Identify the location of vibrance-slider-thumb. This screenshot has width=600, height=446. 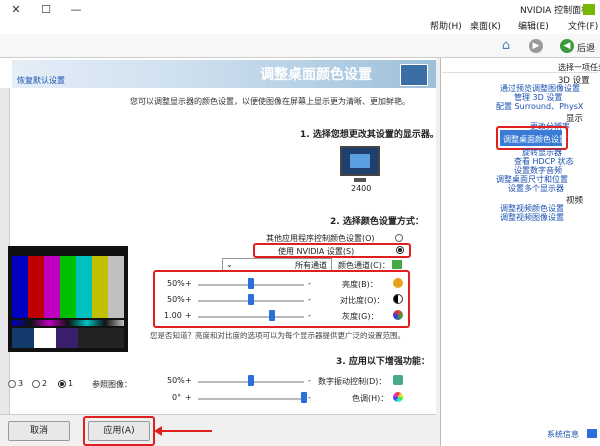
(251, 380).